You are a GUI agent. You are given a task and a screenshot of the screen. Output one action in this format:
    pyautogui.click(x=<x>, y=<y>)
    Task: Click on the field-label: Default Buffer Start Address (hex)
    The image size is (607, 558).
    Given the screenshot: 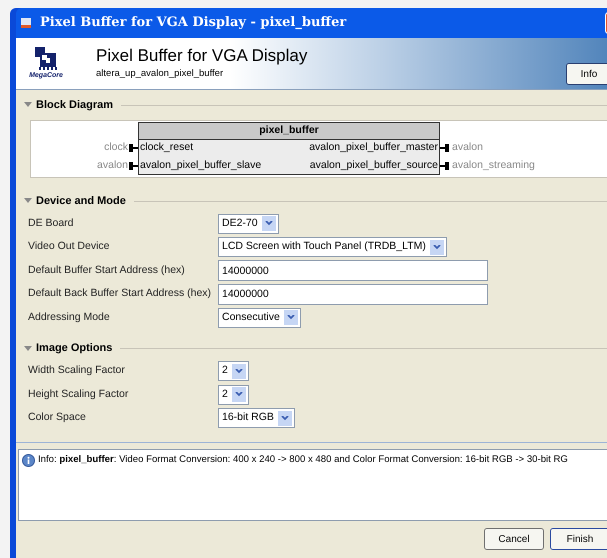 What is the action you would take?
    pyautogui.click(x=107, y=270)
    